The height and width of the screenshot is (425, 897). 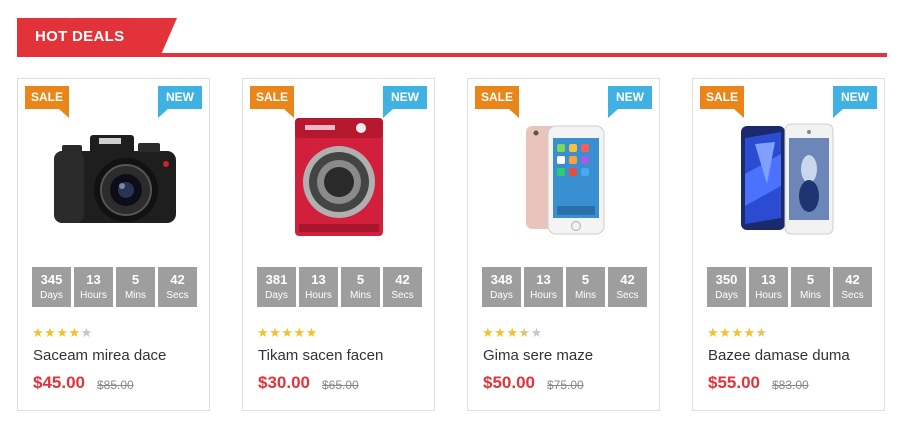 What do you see at coordinates (276, 279) in the screenshot?
I see `countdown-days-value: 381` at bounding box center [276, 279].